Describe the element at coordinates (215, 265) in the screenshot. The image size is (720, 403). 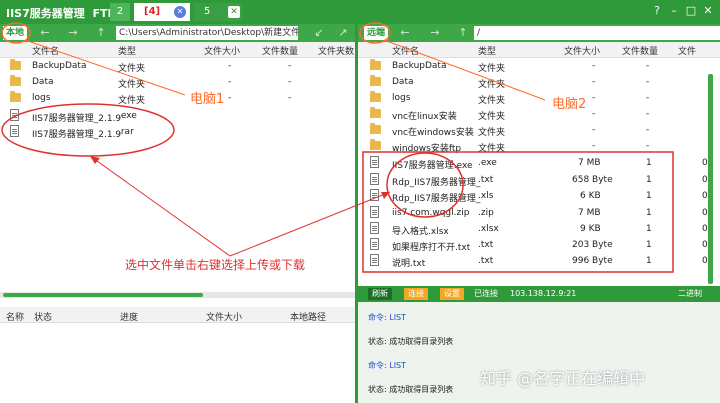
I see `instruction-annotation: 选中文件单击右键选择上传或下载` at that location.